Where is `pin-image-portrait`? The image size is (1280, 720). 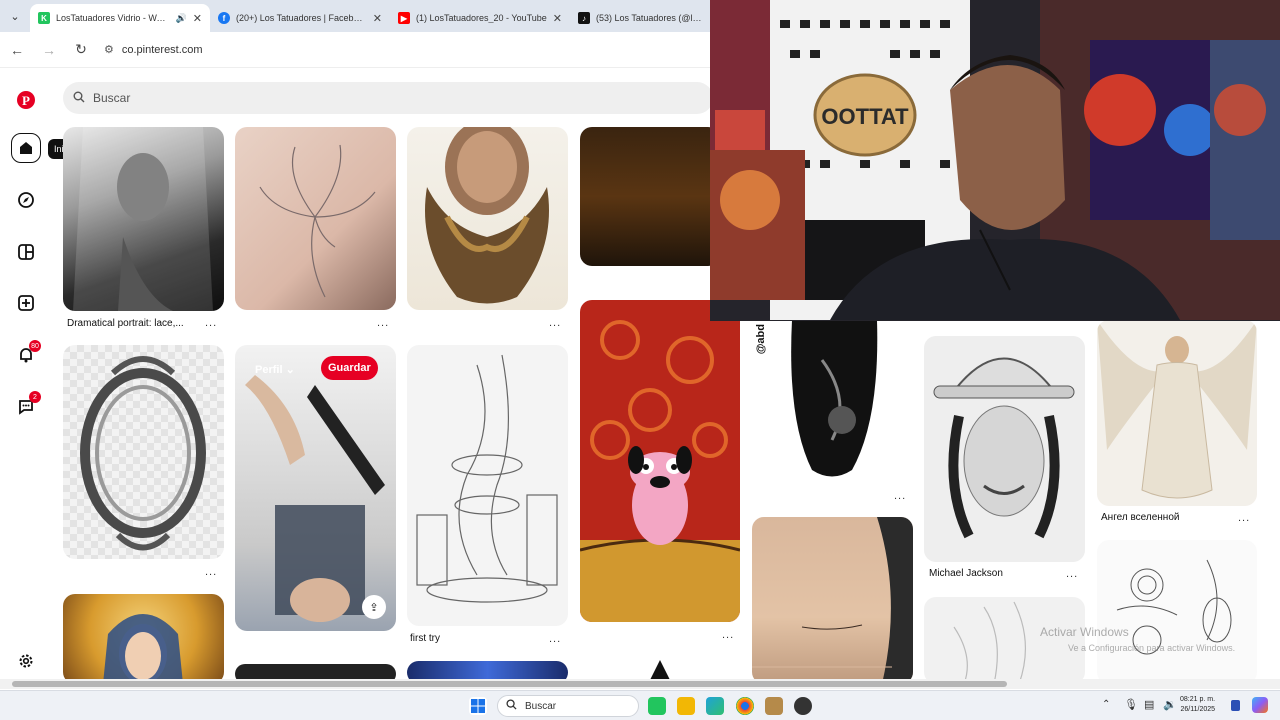
pin-image-portrait is located at coordinates (143, 219).